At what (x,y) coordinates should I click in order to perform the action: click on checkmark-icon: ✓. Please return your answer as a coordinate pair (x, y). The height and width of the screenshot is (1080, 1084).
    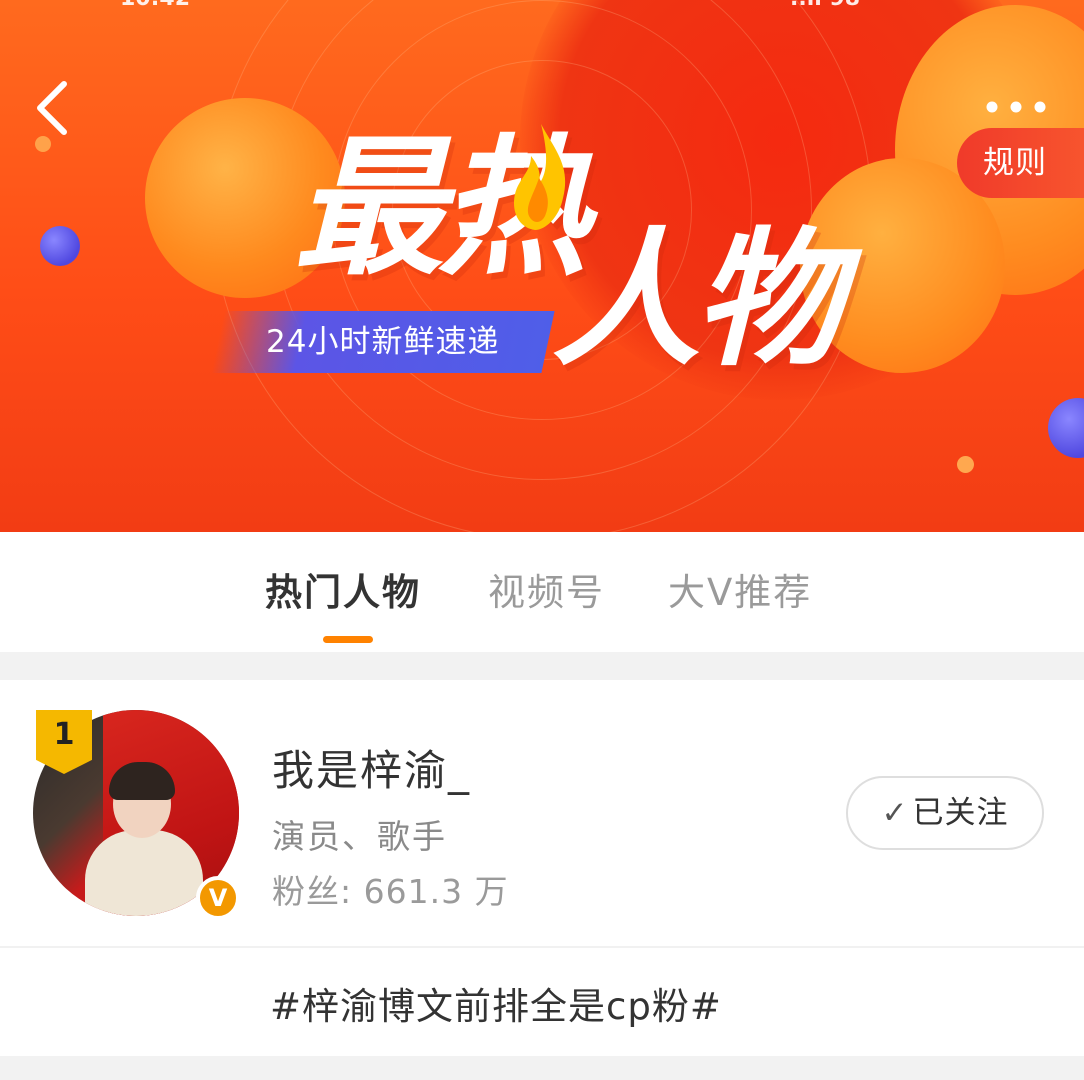
    Looking at the image, I should click on (895, 813).